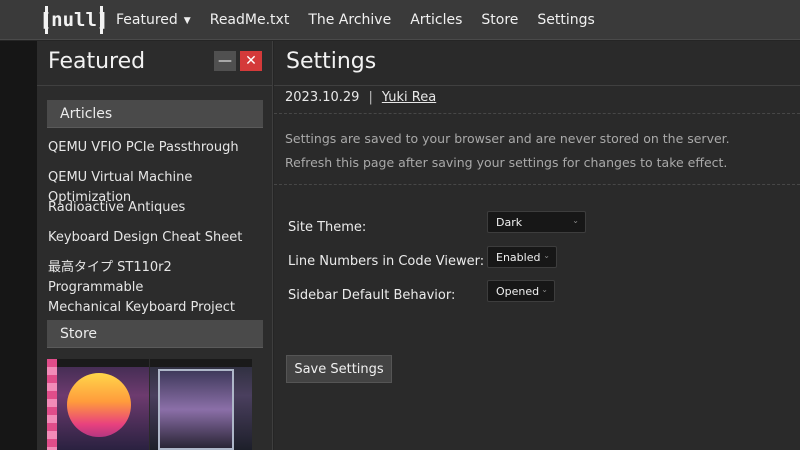 This screenshot has height=450, width=800. I want to click on sunset-graphic, so click(99, 405).